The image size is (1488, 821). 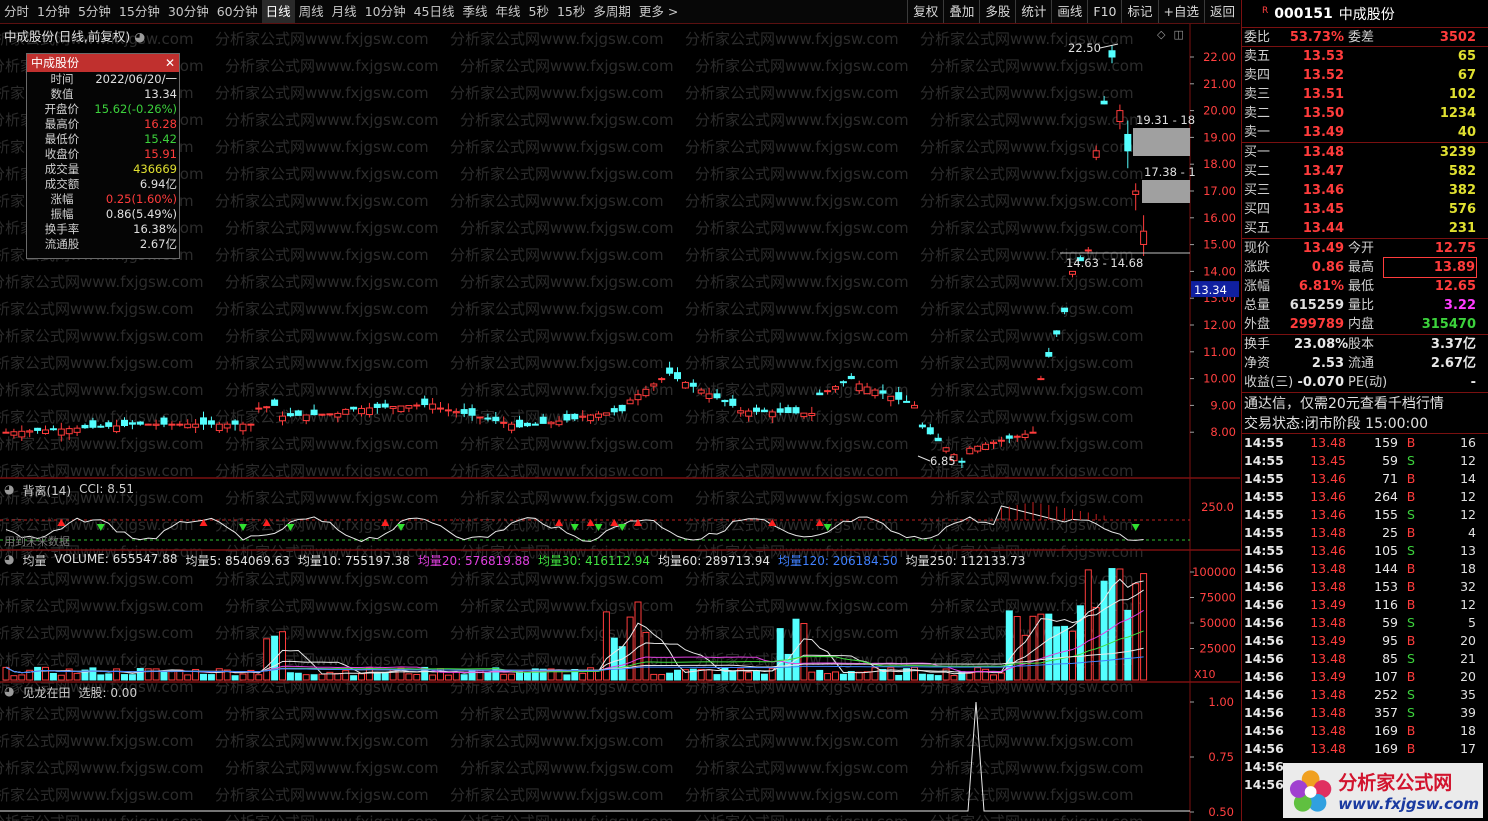 I want to click on bid-row: 买五 13.44 231, so click(x=1365, y=228).